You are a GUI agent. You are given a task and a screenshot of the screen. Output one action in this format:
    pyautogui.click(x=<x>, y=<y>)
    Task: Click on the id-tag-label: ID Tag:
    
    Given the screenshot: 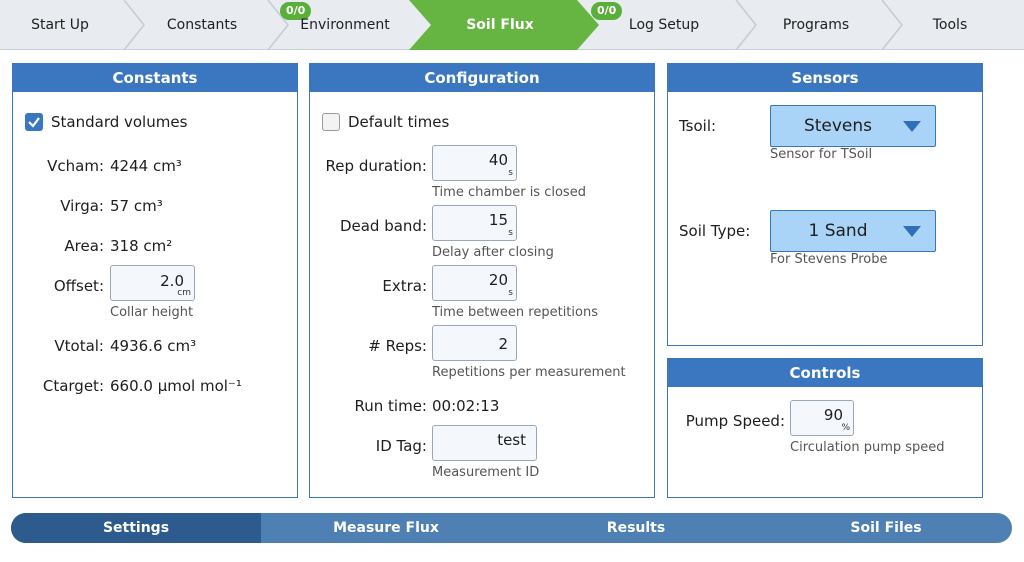 What is the action you would take?
    pyautogui.click(x=401, y=446)
    